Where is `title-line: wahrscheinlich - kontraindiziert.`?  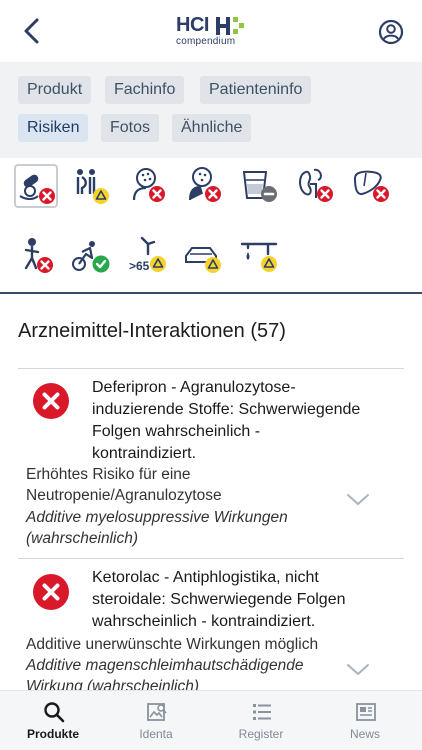 title-line: wahrscheinlich - kontraindiziert. is located at coordinates (204, 621).